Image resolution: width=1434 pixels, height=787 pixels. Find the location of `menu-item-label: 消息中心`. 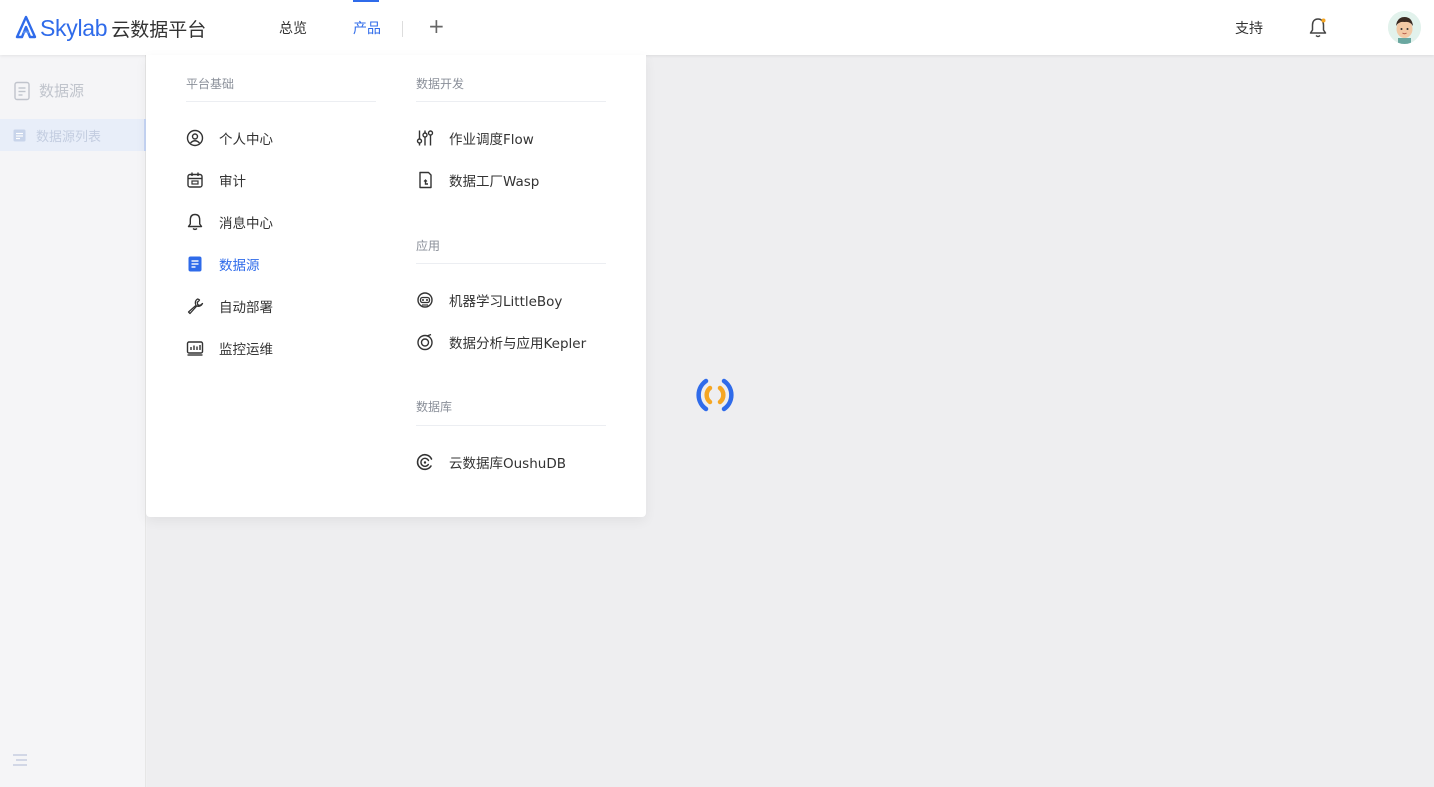

menu-item-label: 消息中心 is located at coordinates (246, 224).